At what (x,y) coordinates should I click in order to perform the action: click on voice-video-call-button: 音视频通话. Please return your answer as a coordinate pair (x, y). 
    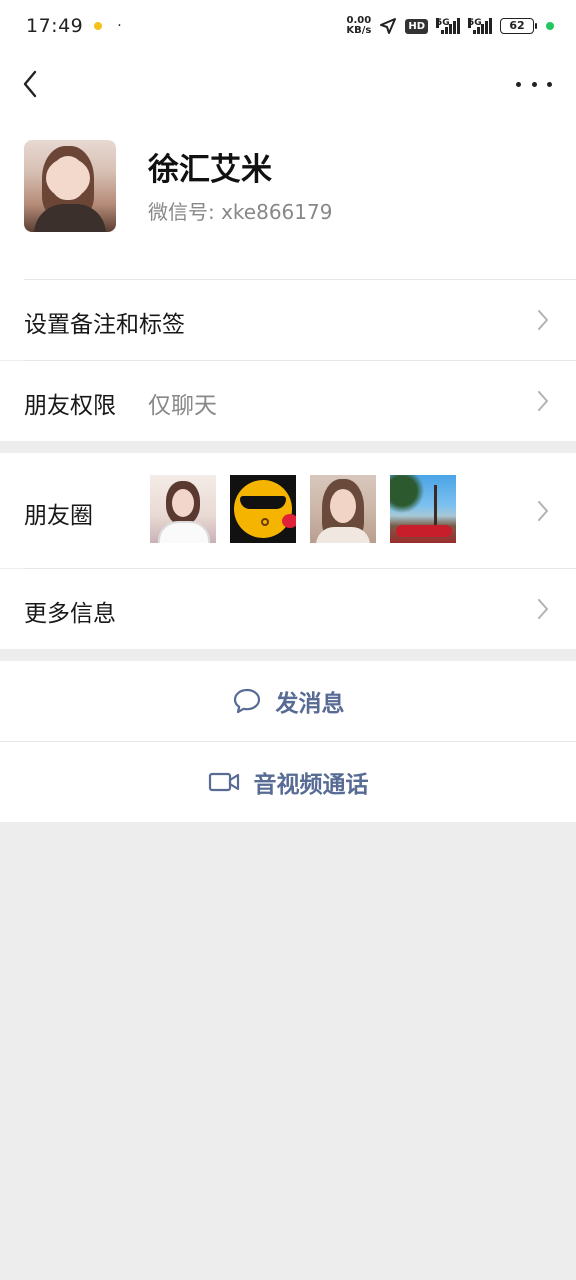
    Looking at the image, I should click on (288, 782).